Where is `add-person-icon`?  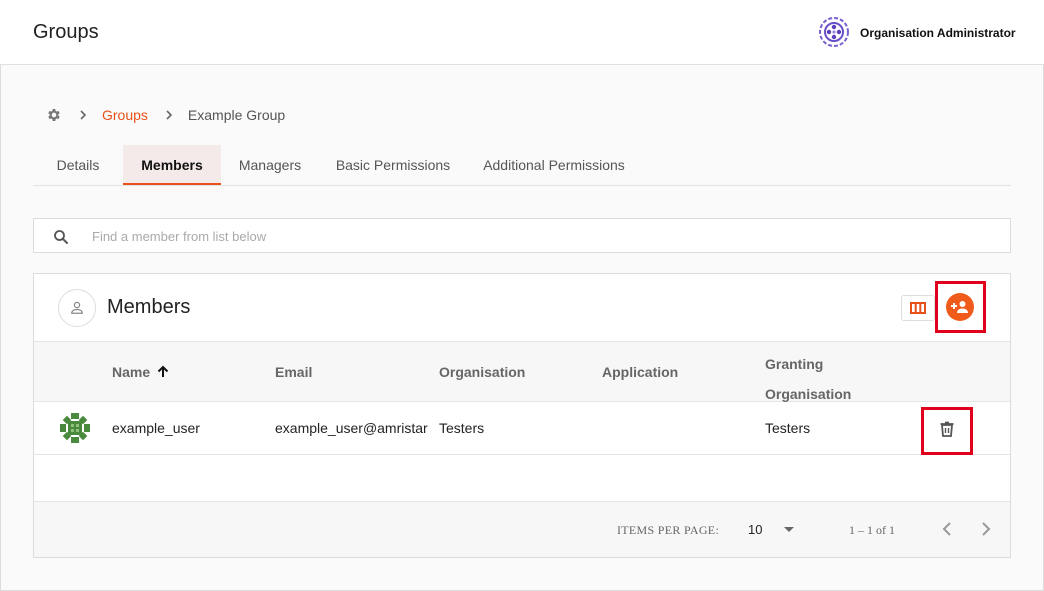
add-person-icon is located at coordinates (959, 307).